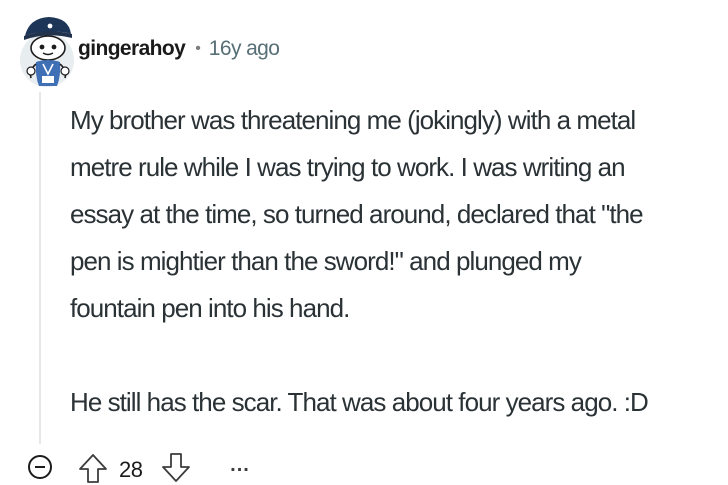 The image size is (728, 485). I want to click on upvote-arrow-icon, so click(93, 468).